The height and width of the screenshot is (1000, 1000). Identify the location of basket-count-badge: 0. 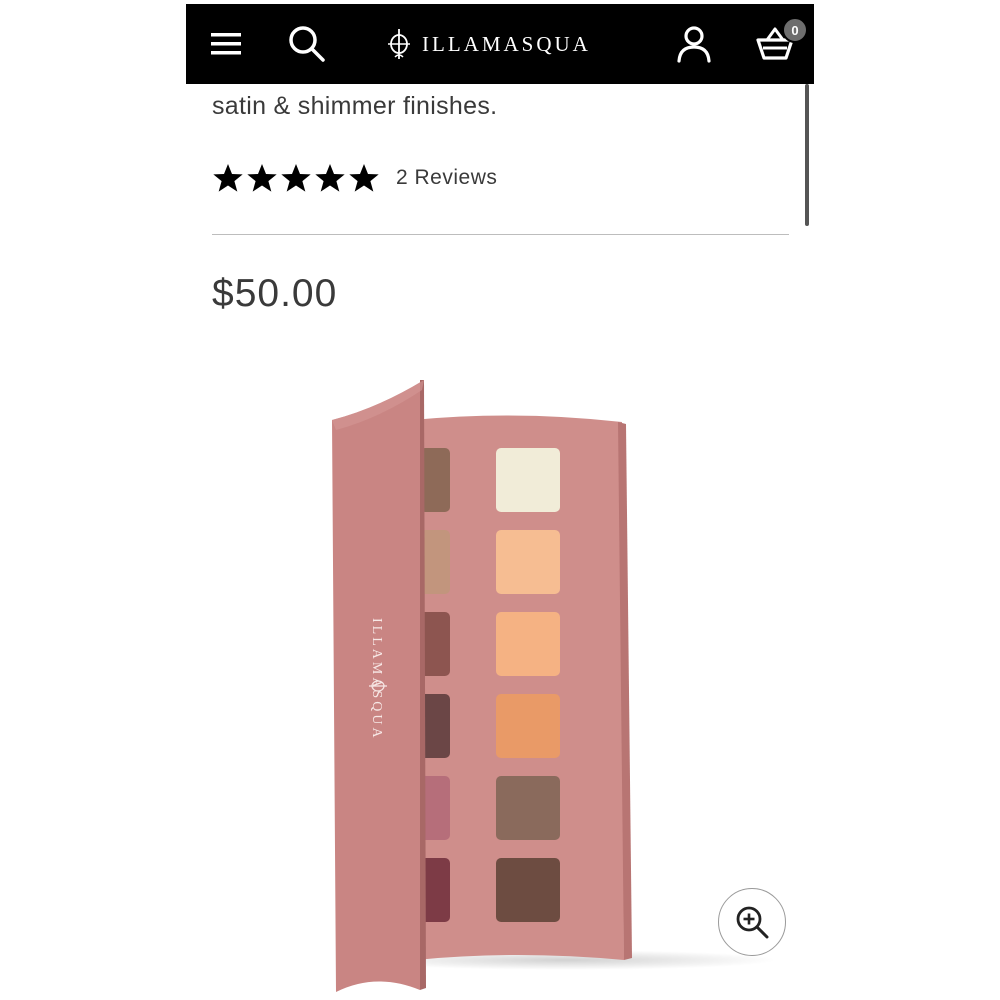
(795, 30).